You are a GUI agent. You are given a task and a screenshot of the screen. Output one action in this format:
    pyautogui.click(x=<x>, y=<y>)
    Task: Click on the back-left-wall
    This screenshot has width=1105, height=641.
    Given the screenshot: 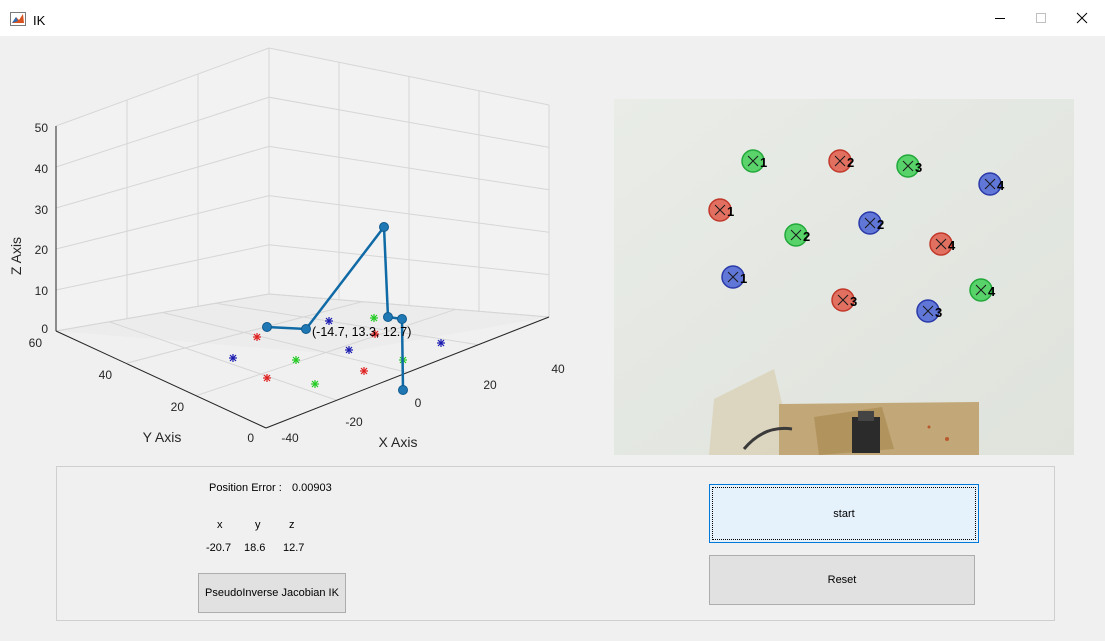 What is the action you would take?
    pyautogui.click(x=162, y=189)
    